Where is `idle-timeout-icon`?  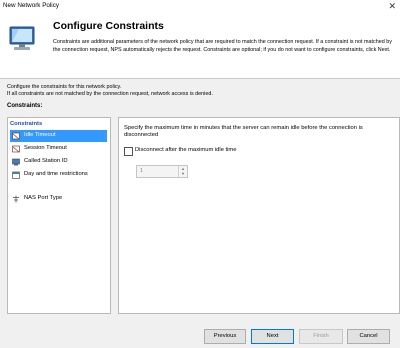 idle-timeout-icon is located at coordinates (16, 136).